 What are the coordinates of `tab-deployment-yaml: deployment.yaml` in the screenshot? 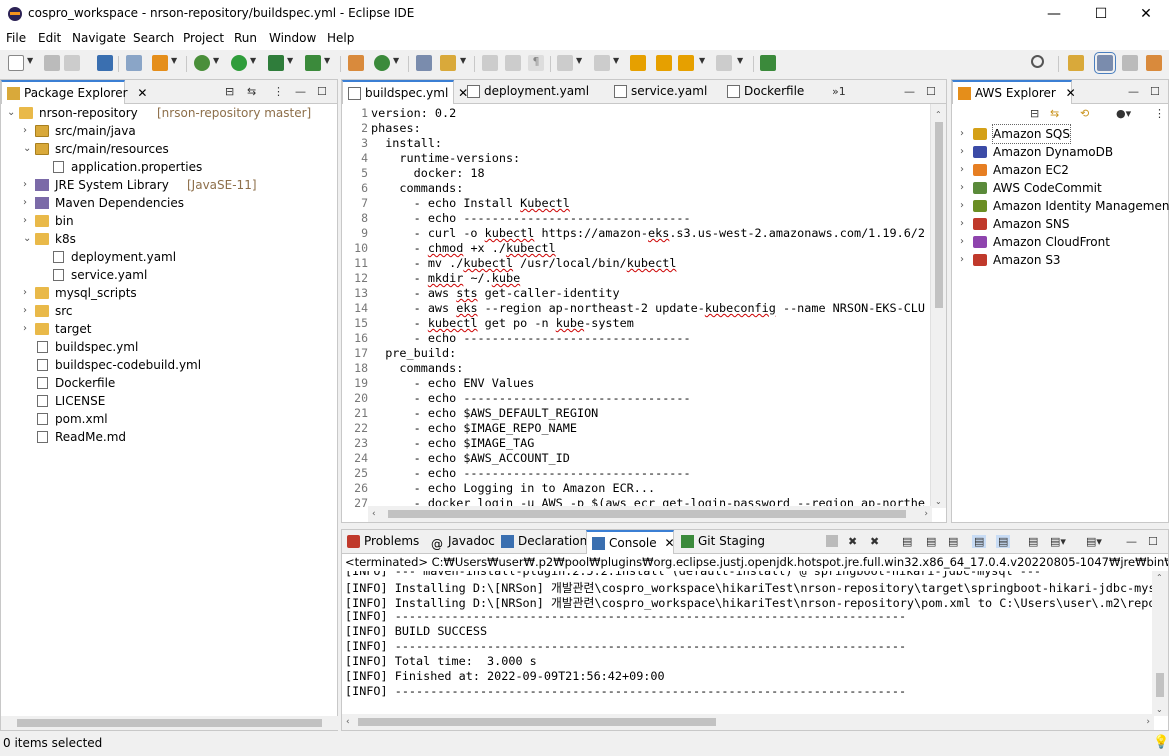 It's located at (525, 92).